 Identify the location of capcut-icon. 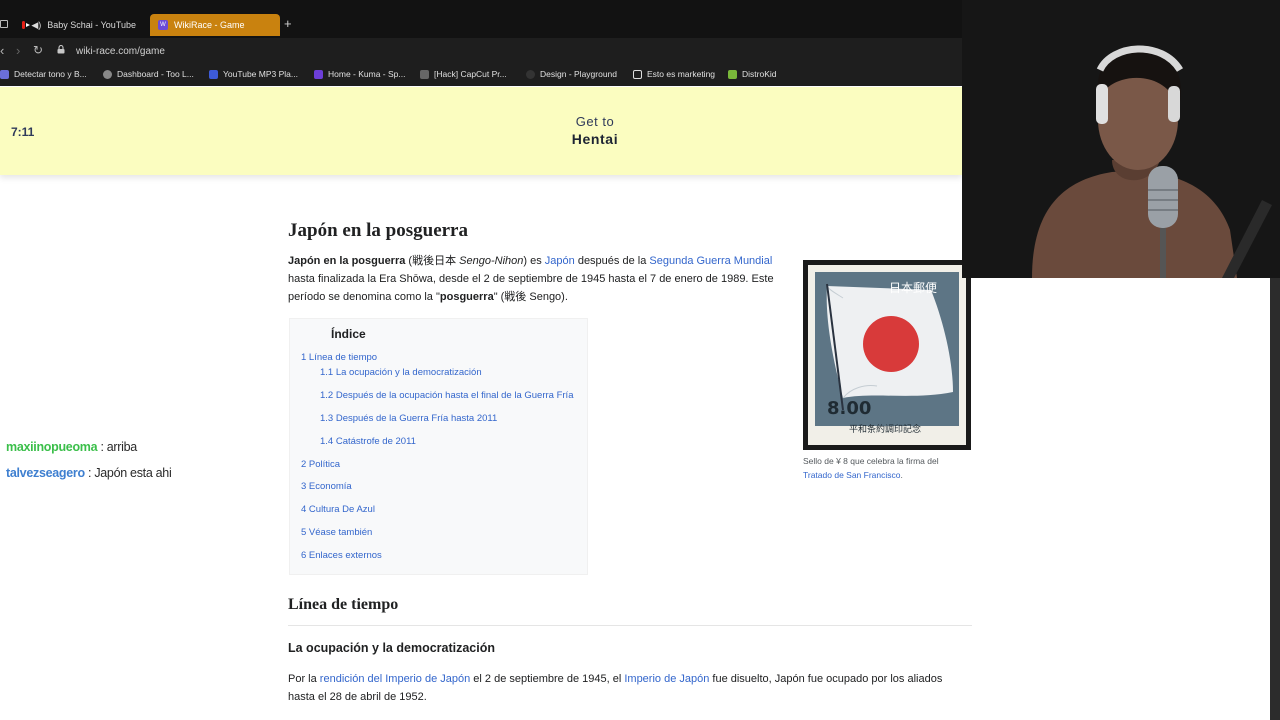
(424, 74).